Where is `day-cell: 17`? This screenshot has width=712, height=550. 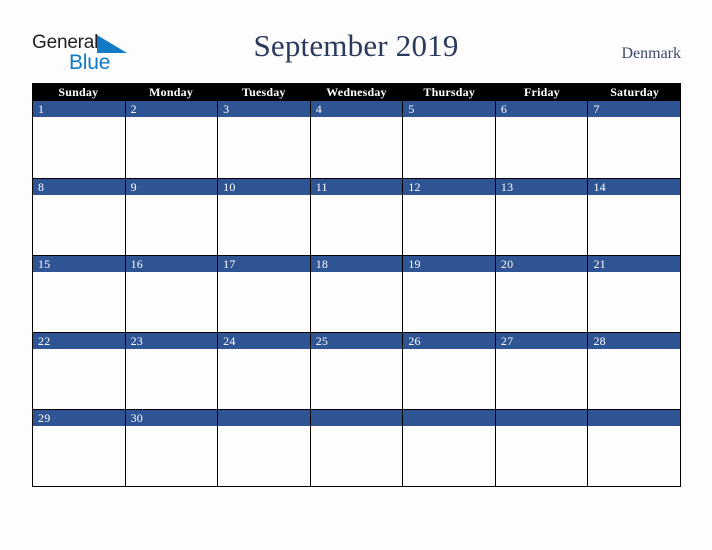
day-cell: 17 is located at coordinates (263, 294).